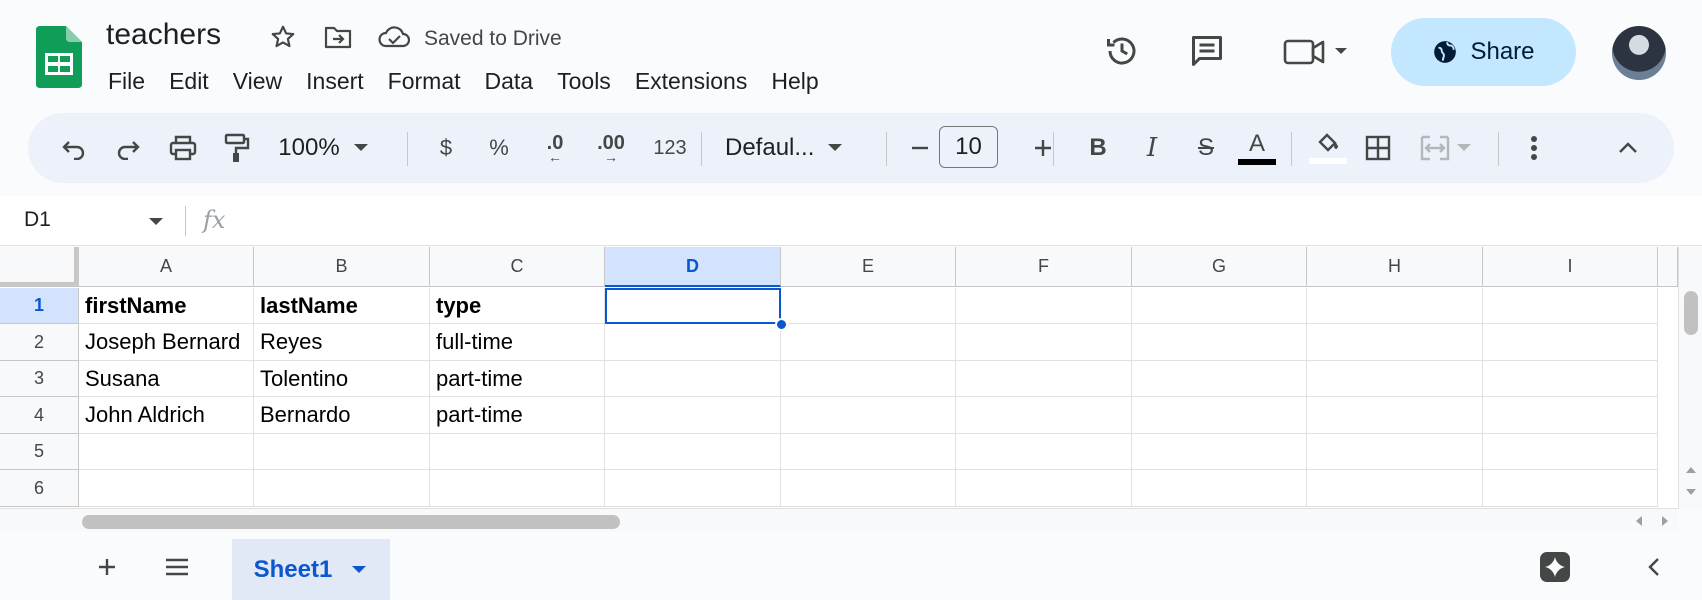 The height and width of the screenshot is (600, 1702). I want to click on menu-format: Format, so click(424, 81).